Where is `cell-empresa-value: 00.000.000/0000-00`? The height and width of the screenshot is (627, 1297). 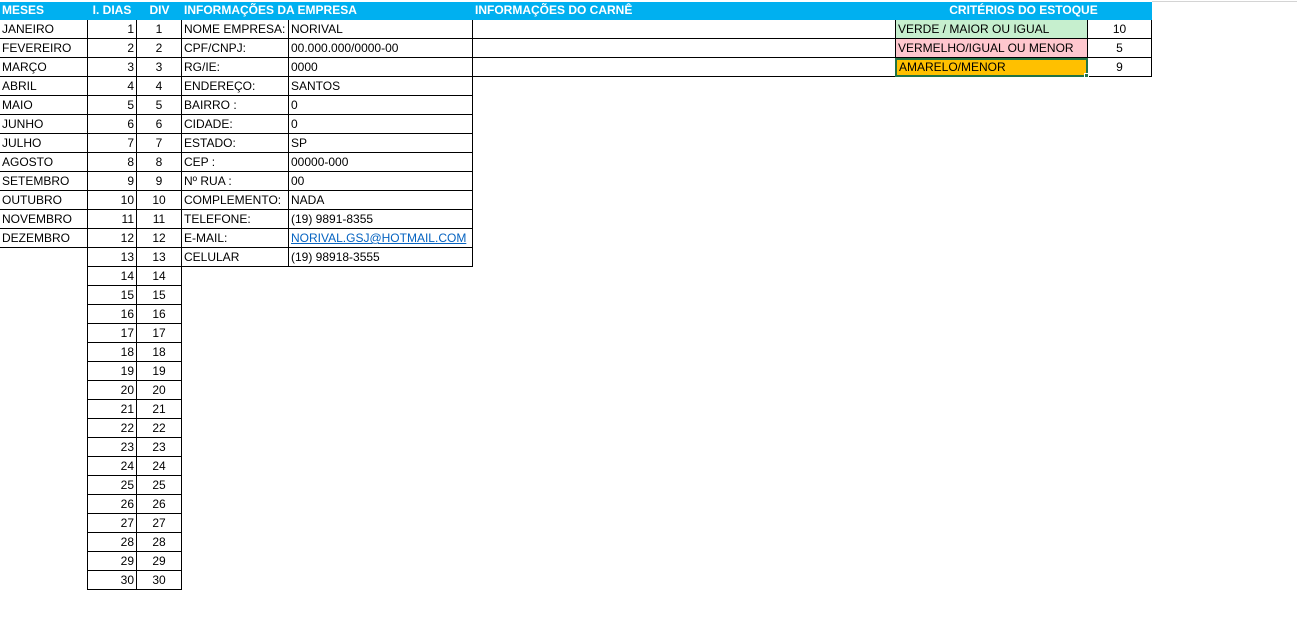 cell-empresa-value: 00.000.000/0000-00 is located at coordinates (381, 48).